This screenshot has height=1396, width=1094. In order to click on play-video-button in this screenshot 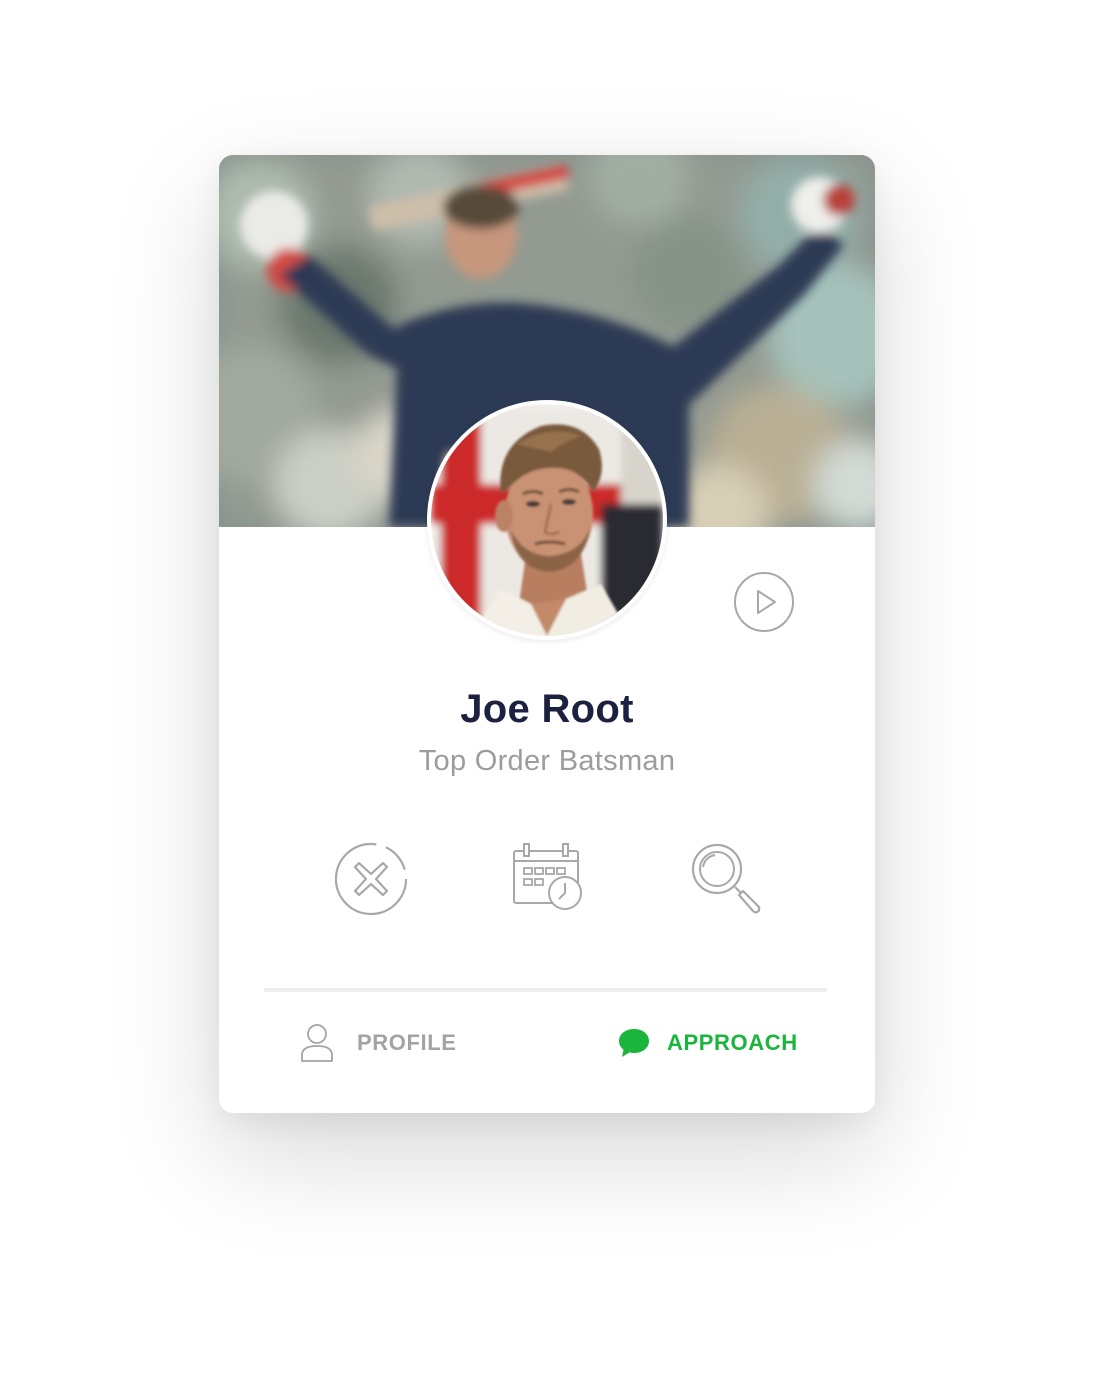, I will do `click(764, 602)`.